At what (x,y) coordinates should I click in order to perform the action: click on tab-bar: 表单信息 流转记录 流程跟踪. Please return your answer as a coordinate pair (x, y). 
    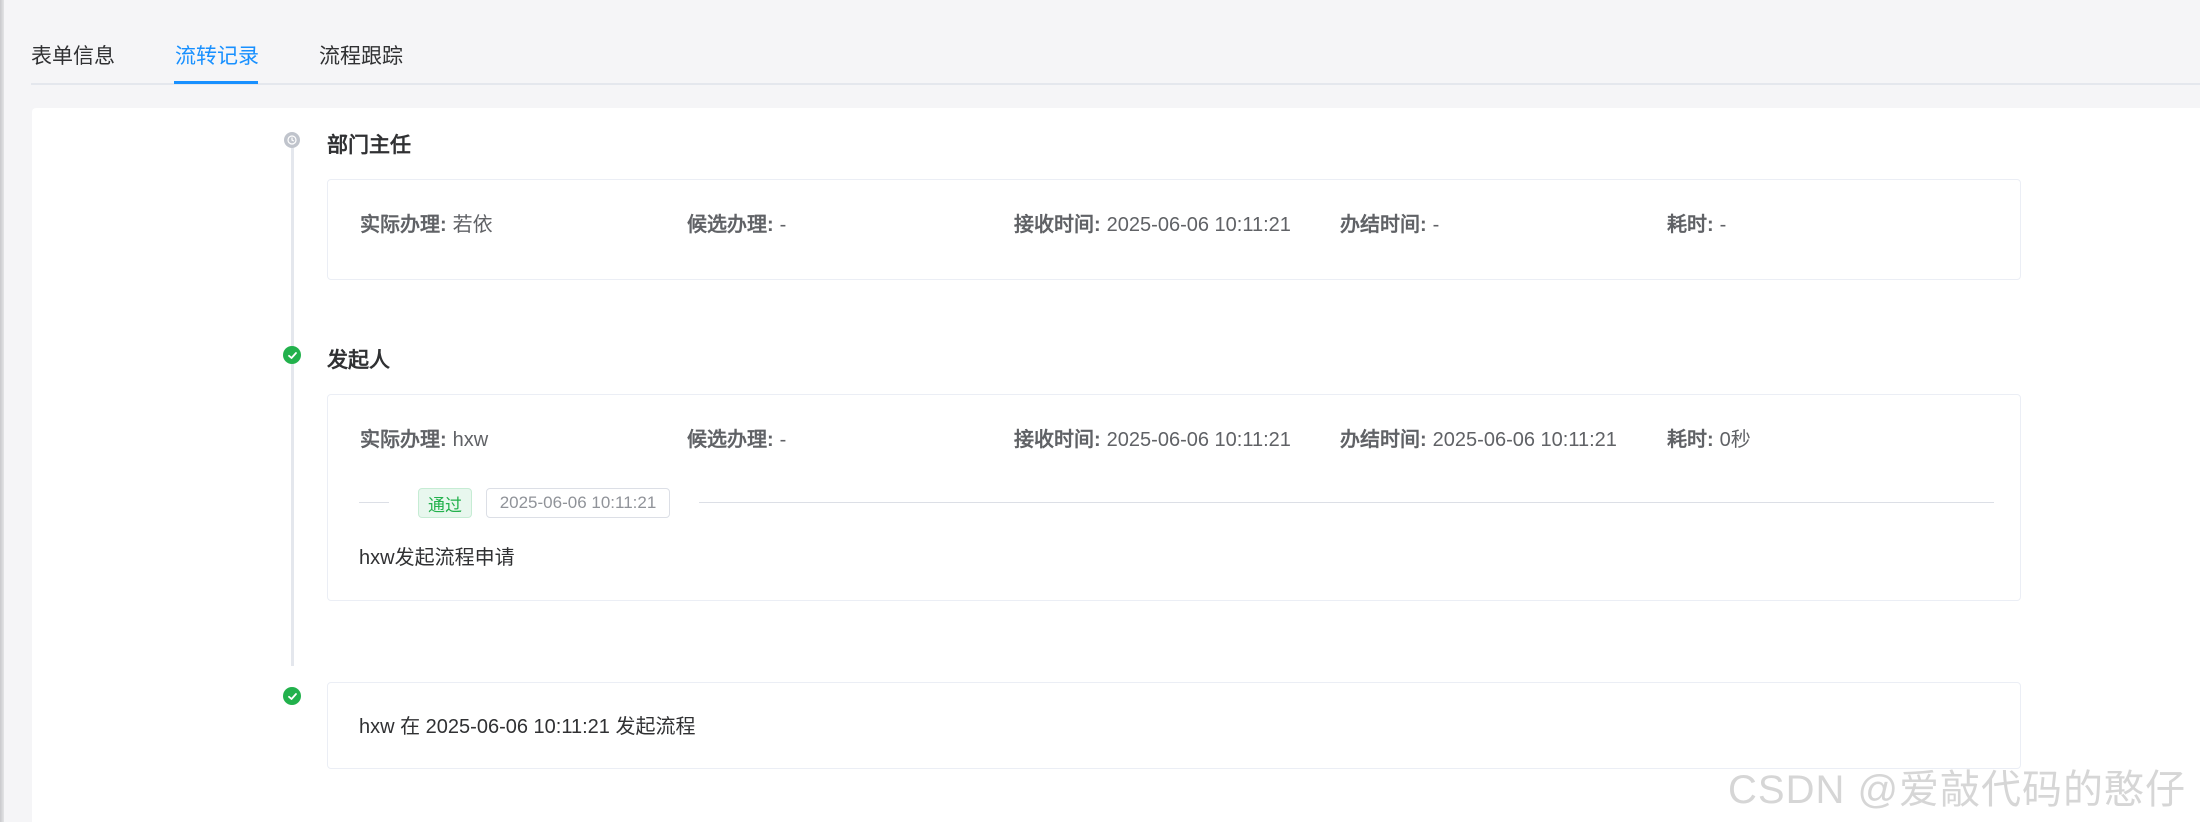
    Looking at the image, I should click on (1115, 43).